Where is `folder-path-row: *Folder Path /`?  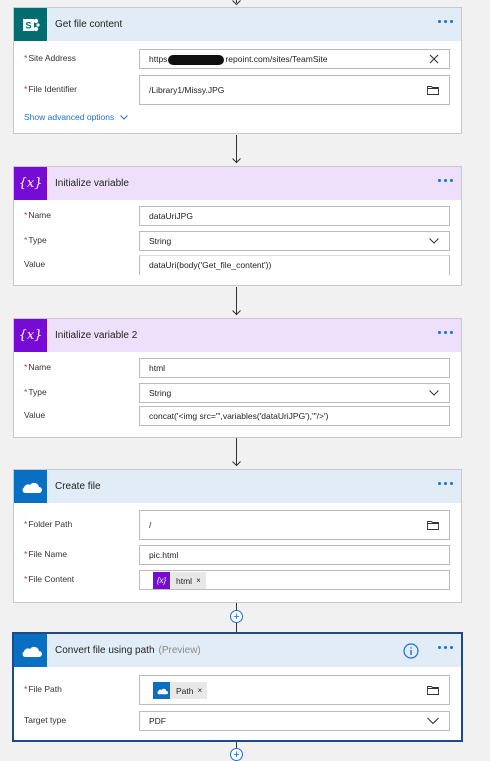
folder-path-row: *Folder Path / is located at coordinates (237, 525).